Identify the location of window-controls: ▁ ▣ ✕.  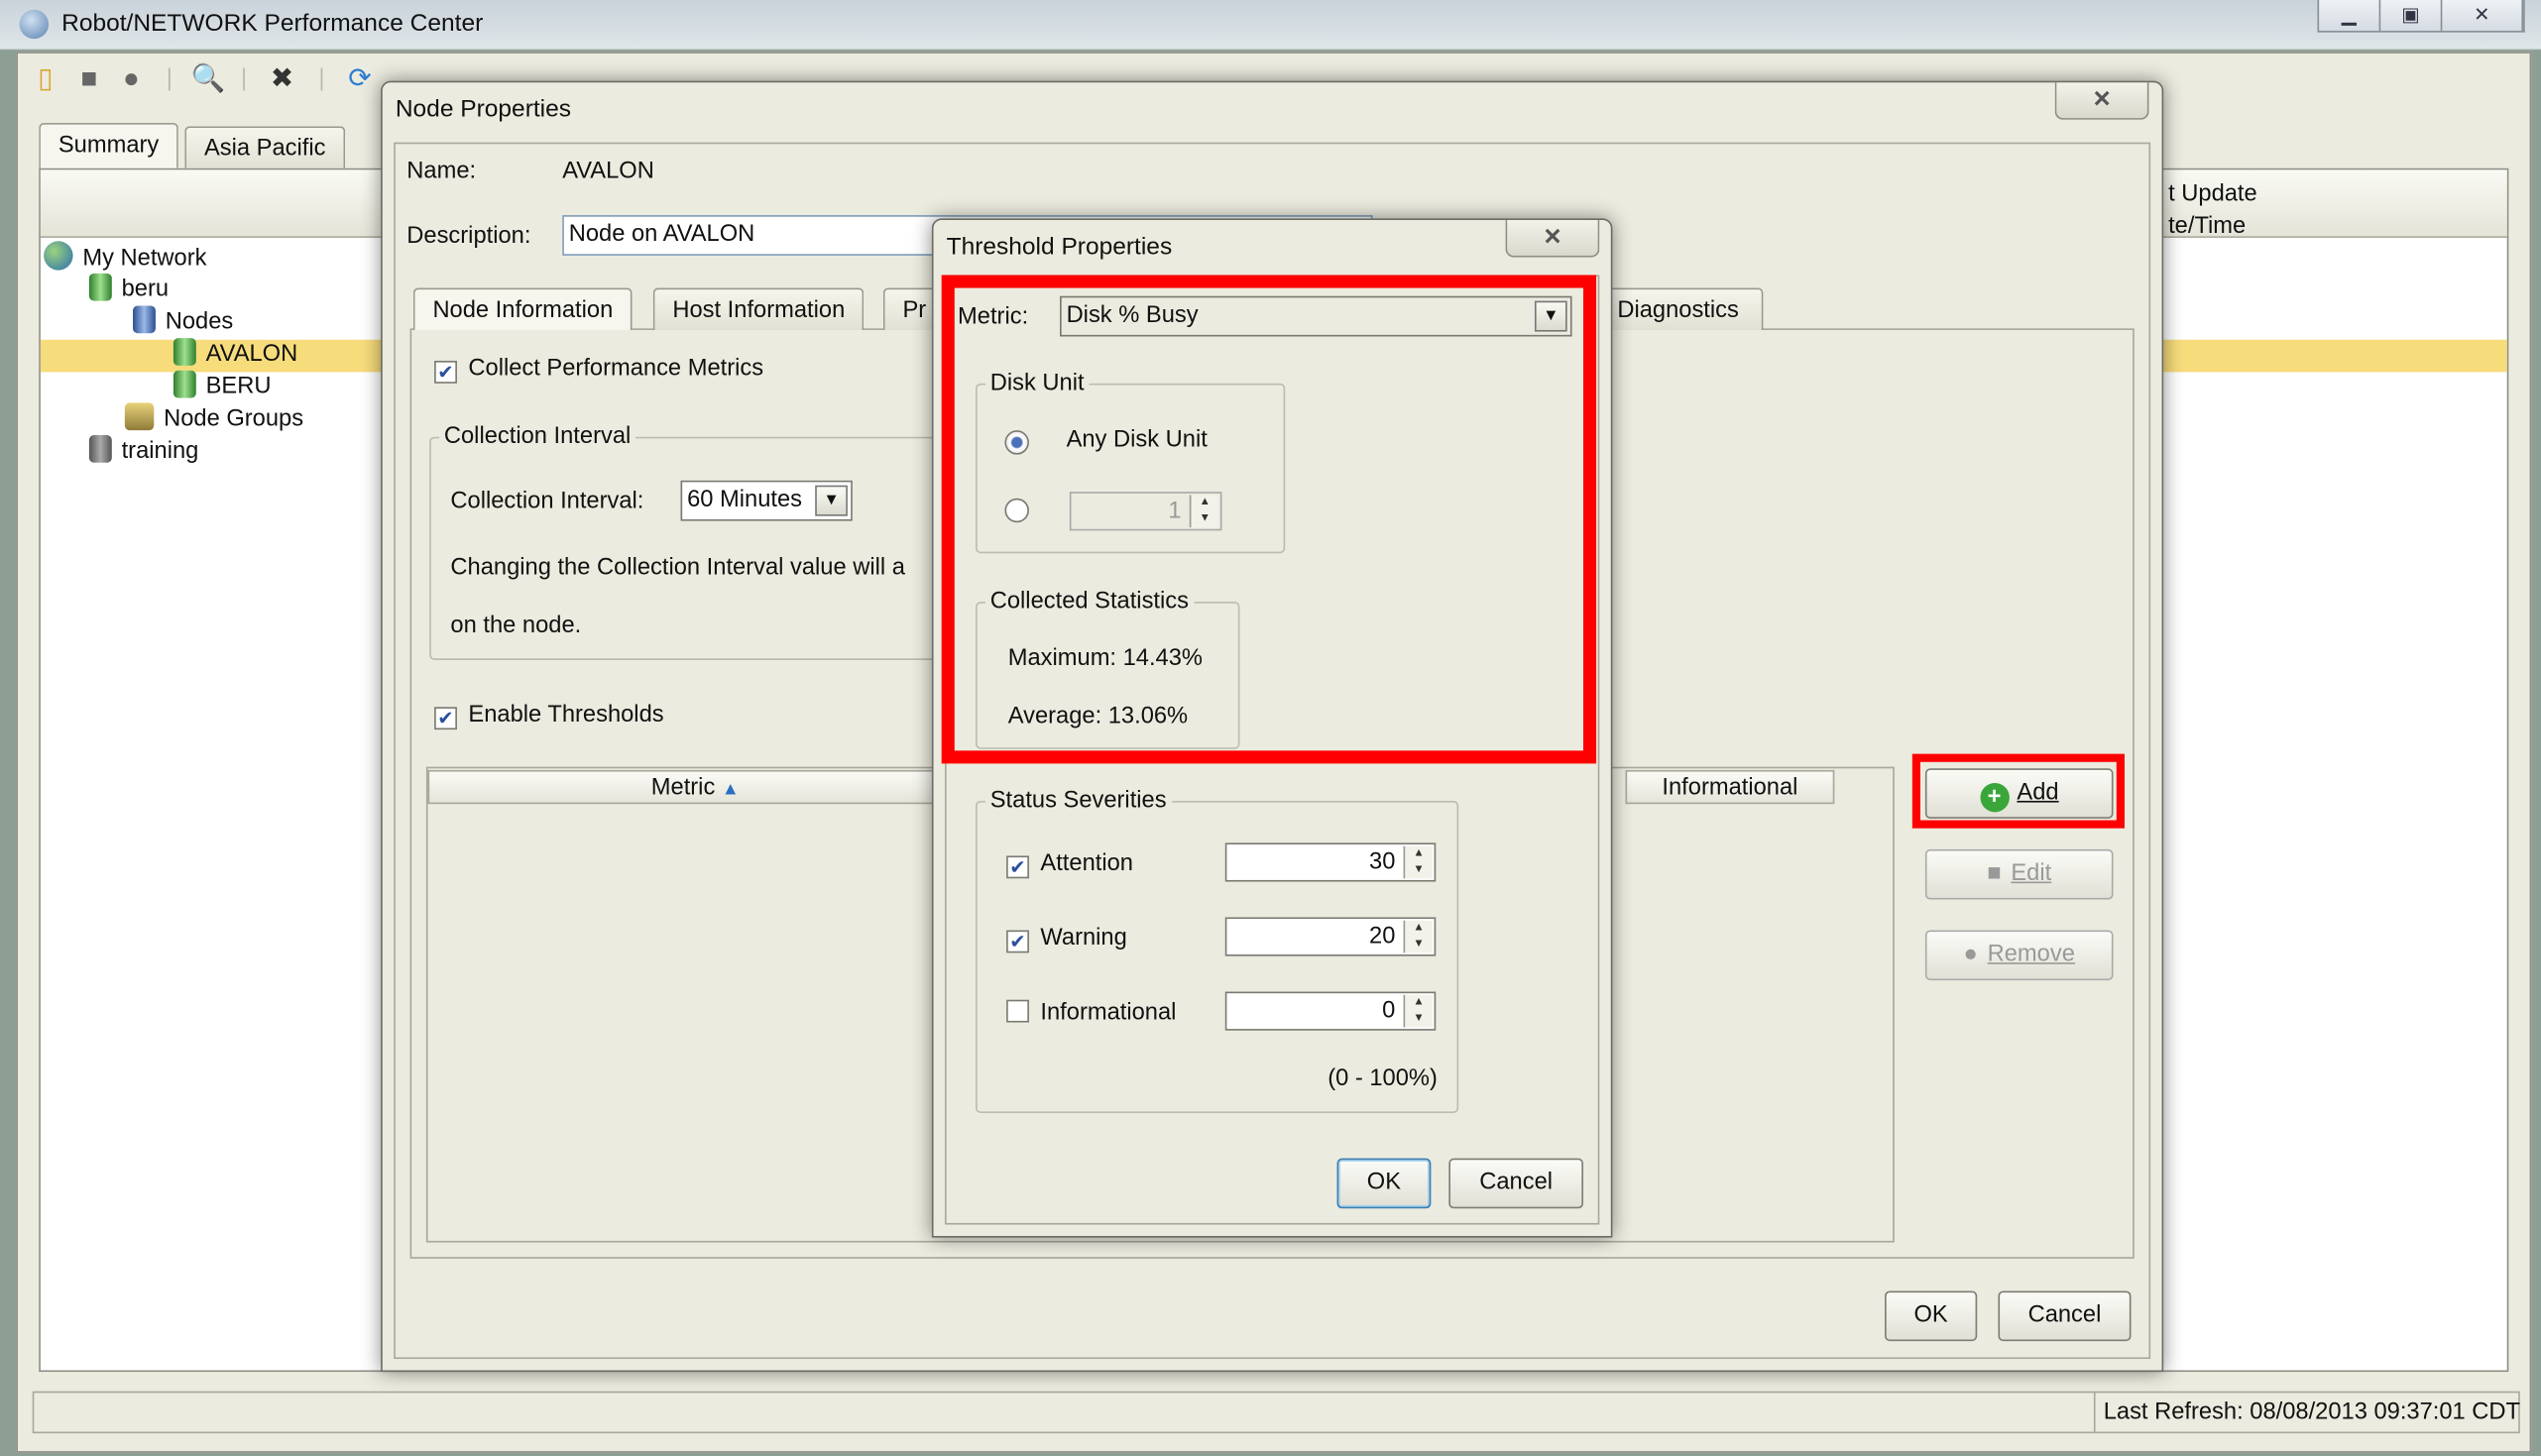
(2421, 16).